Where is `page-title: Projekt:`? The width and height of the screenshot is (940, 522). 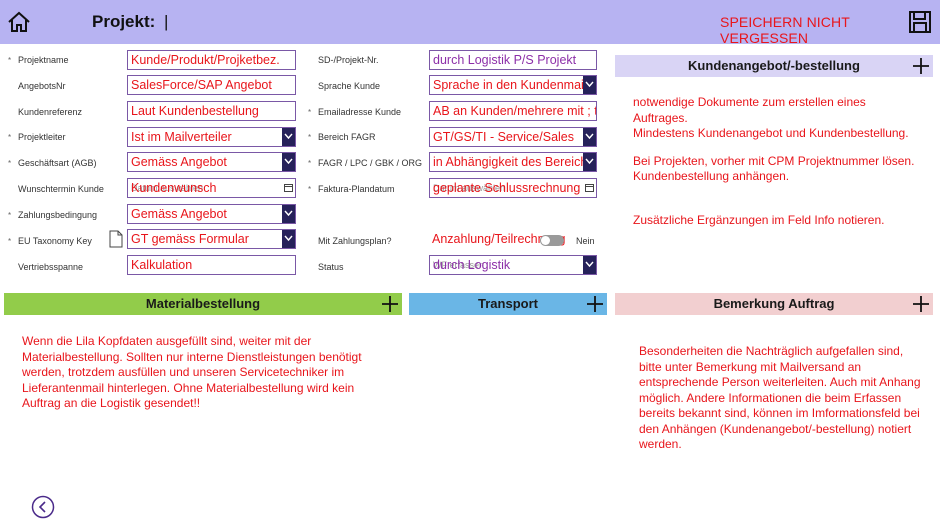
page-title: Projekt: is located at coordinates (124, 21).